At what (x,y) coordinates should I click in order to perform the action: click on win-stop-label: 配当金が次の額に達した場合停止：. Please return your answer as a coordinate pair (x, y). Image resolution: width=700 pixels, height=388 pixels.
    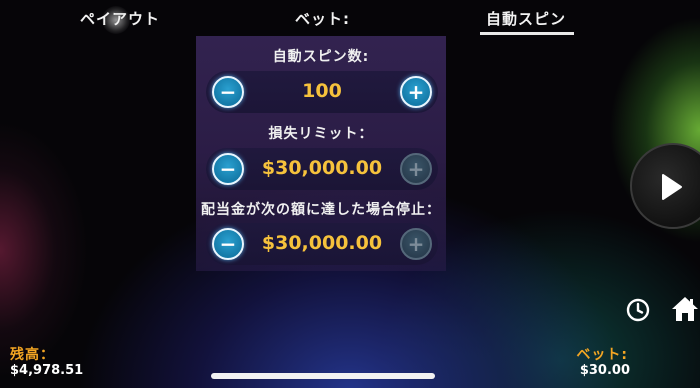
    Looking at the image, I should click on (321, 210).